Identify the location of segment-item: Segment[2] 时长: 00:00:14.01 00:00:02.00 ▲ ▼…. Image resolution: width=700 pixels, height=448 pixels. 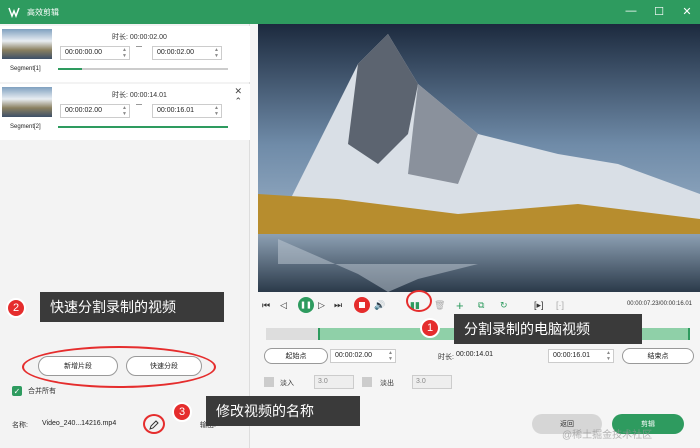
(125, 112).